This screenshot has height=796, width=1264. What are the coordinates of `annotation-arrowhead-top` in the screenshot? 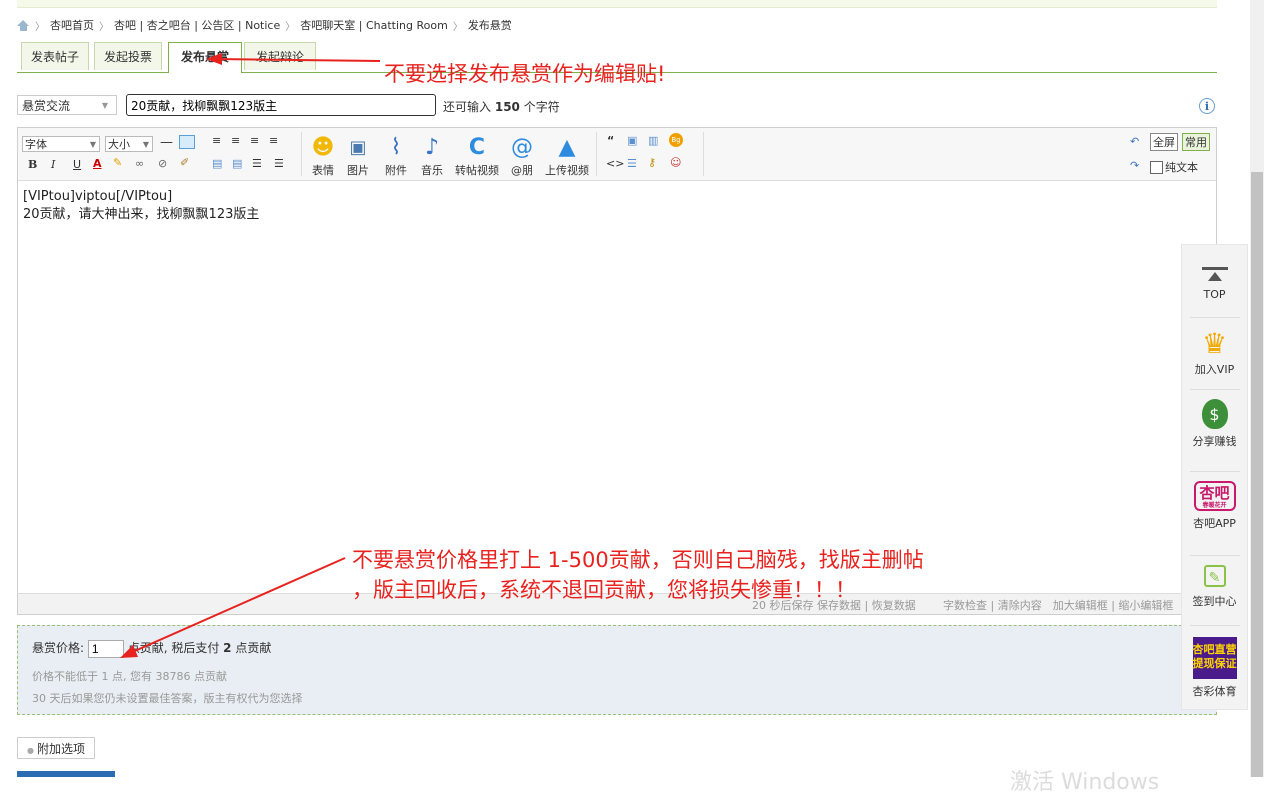 It's located at (214, 59).